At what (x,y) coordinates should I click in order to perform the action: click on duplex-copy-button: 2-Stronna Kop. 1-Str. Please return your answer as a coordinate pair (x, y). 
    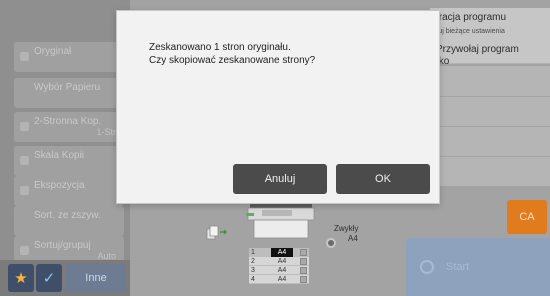
    Looking at the image, I should click on (69, 127).